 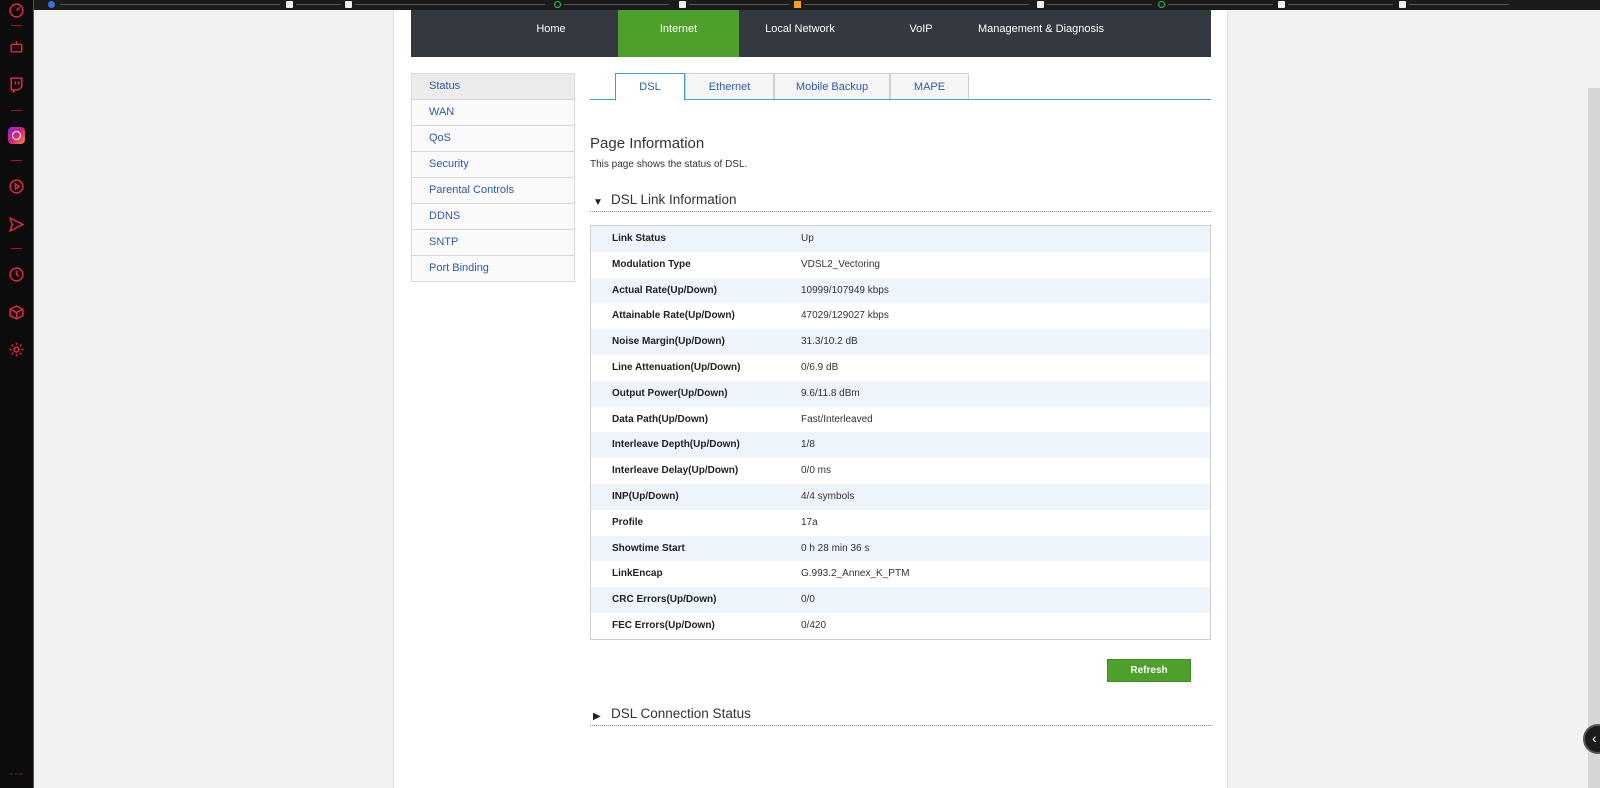 What do you see at coordinates (837, 419) in the screenshot?
I see `row-value: Fast/Interleaved` at bounding box center [837, 419].